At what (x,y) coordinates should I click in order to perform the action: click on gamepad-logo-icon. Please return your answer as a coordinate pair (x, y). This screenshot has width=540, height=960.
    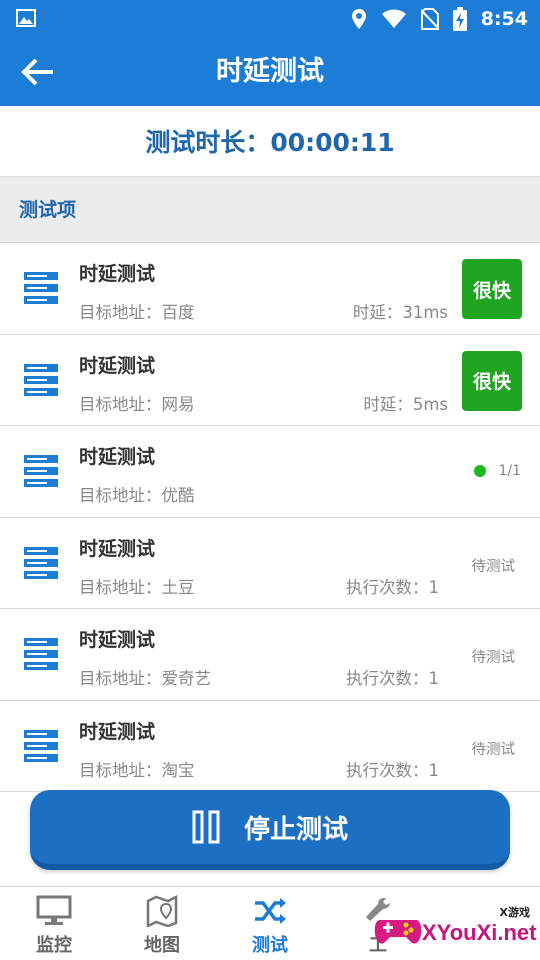
    Looking at the image, I should click on (398, 932).